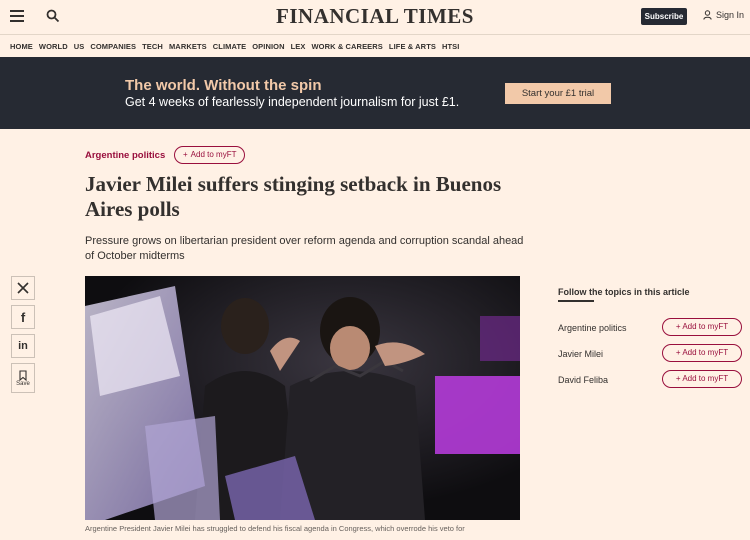 Image resolution: width=750 pixels, height=540 pixels. What do you see at coordinates (624, 292) in the screenshot?
I see `follow-topics-title: Follow the topics in this article` at bounding box center [624, 292].